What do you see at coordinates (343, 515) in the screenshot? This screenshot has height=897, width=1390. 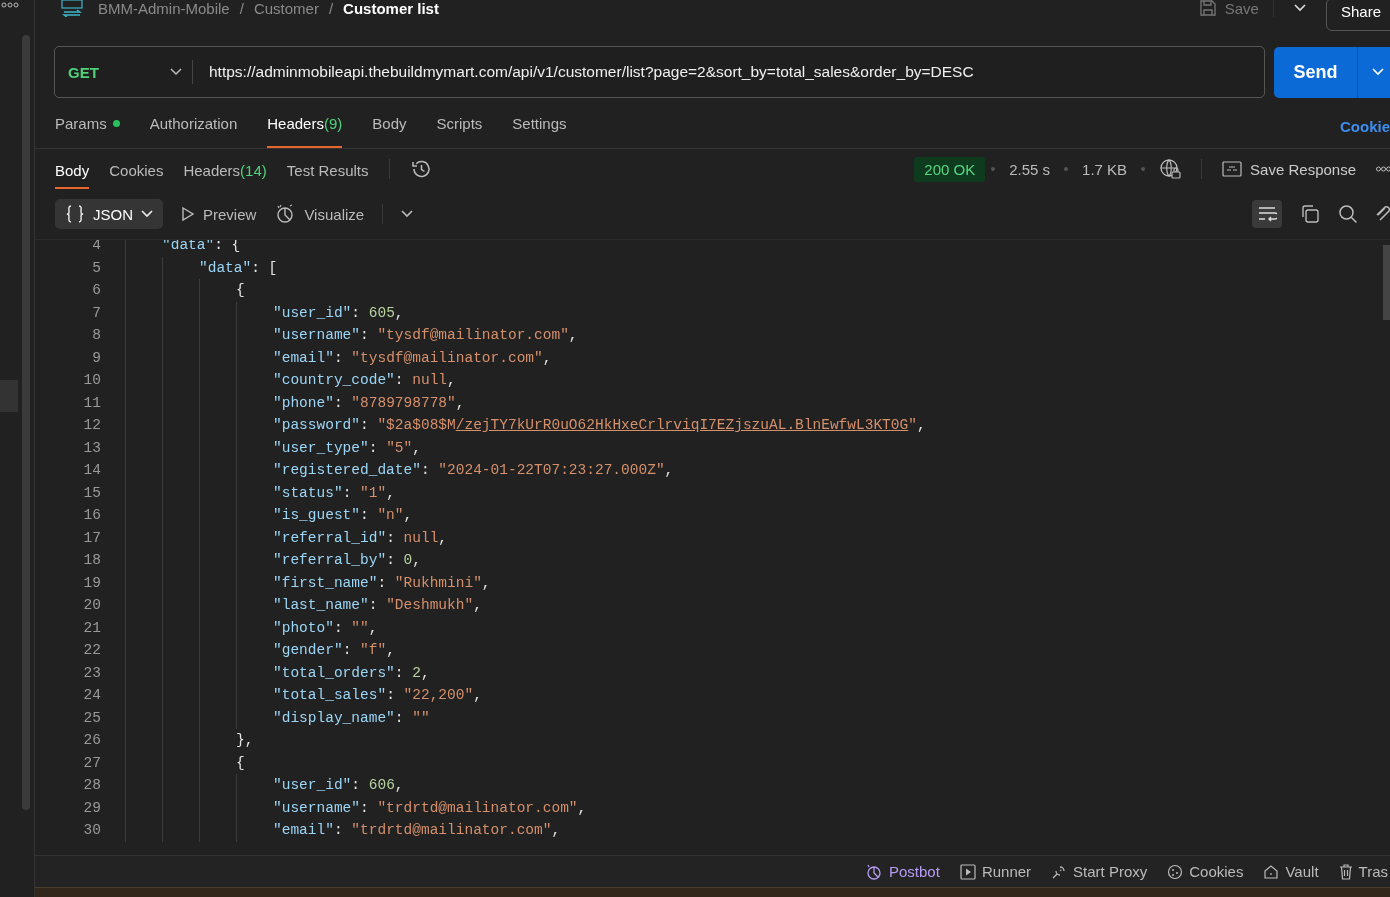 I see `code-line: "is_guest": "n",` at bounding box center [343, 515].